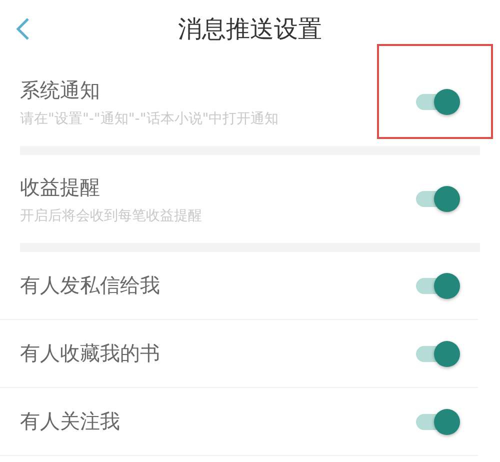 The width and height of the screenshot is (500, 462). What do you see at coordinates (90, 353) in the screenshot?
I see `setting-title: 有人收藏我的书` at bounding box center [90, 353].